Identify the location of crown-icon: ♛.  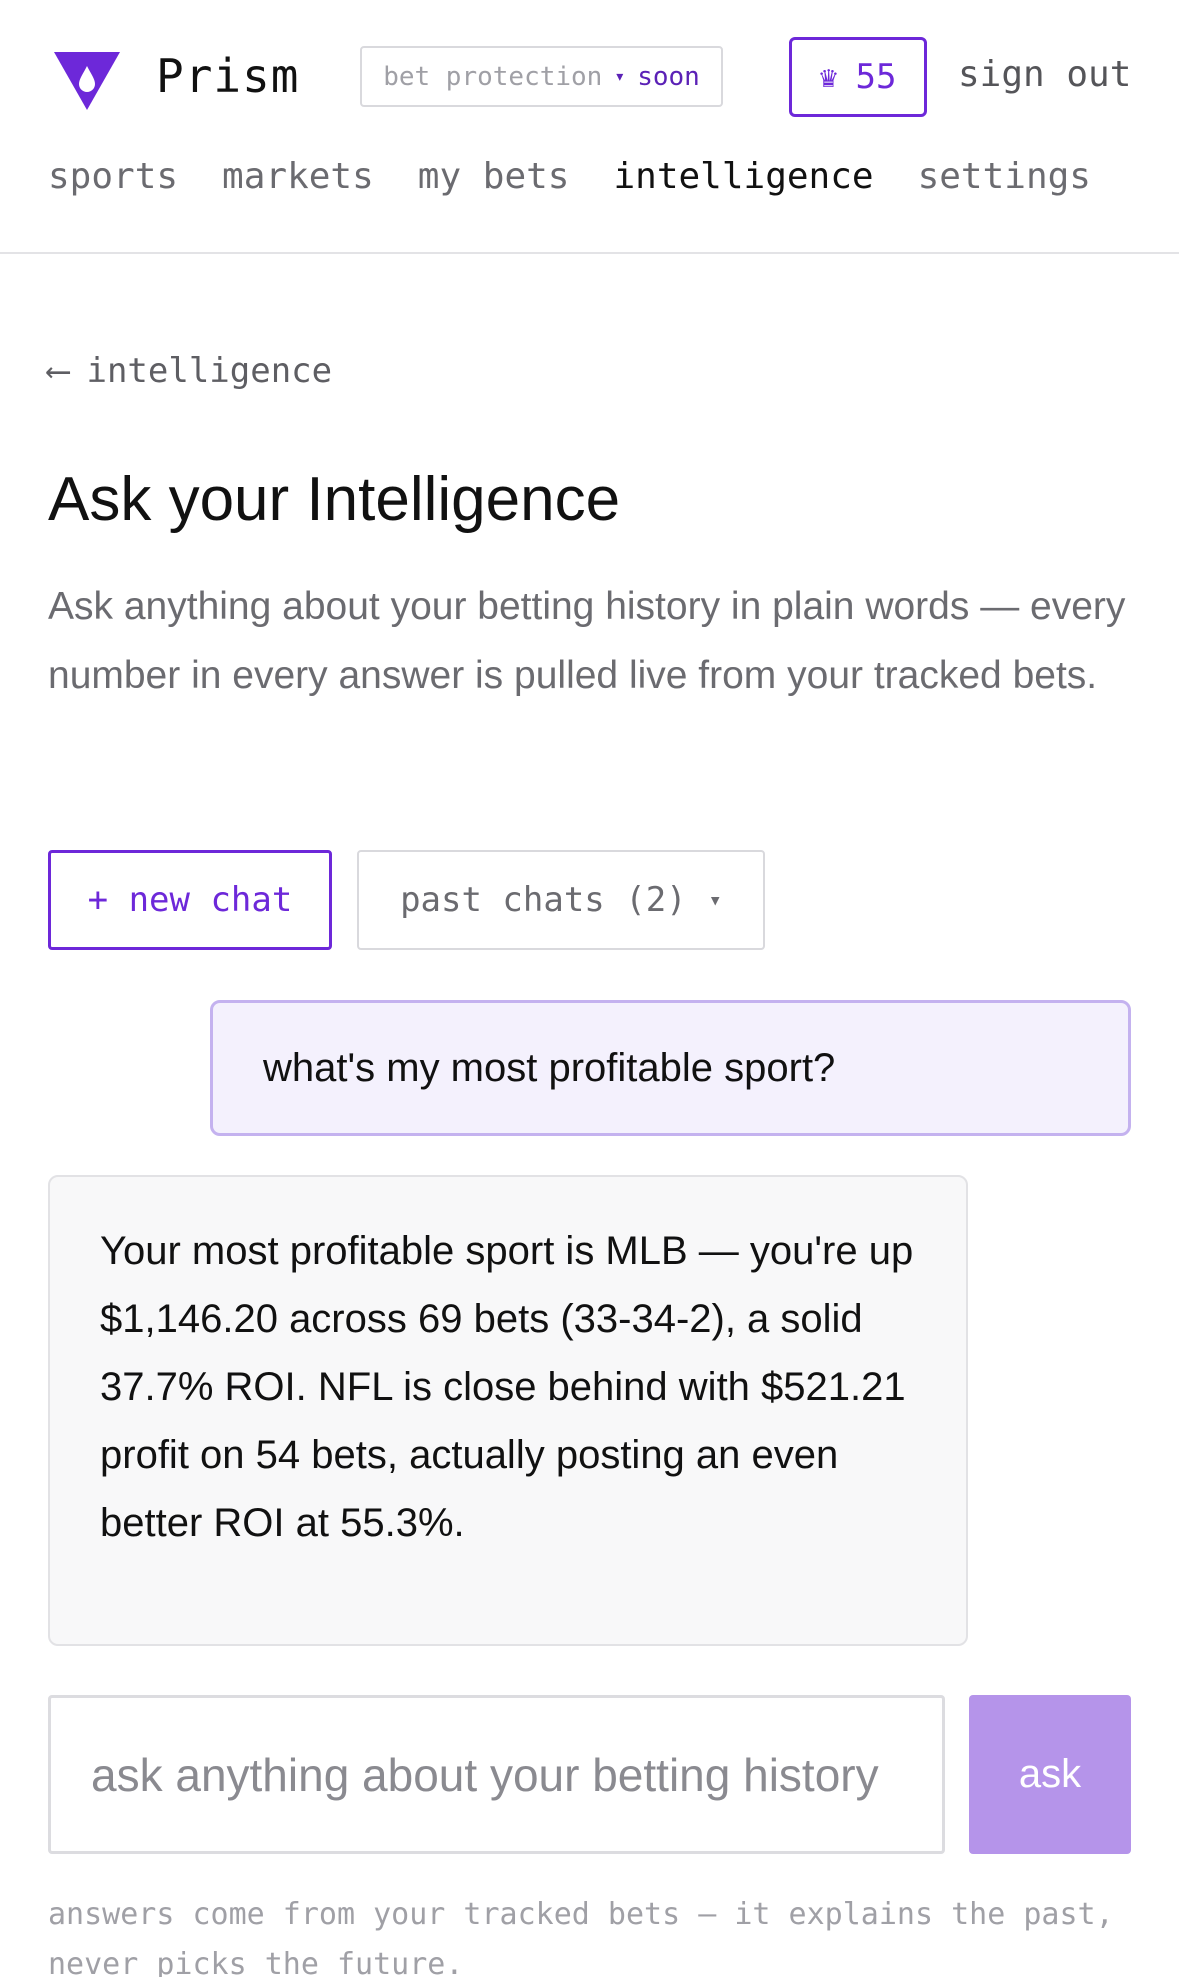
(828, 77).